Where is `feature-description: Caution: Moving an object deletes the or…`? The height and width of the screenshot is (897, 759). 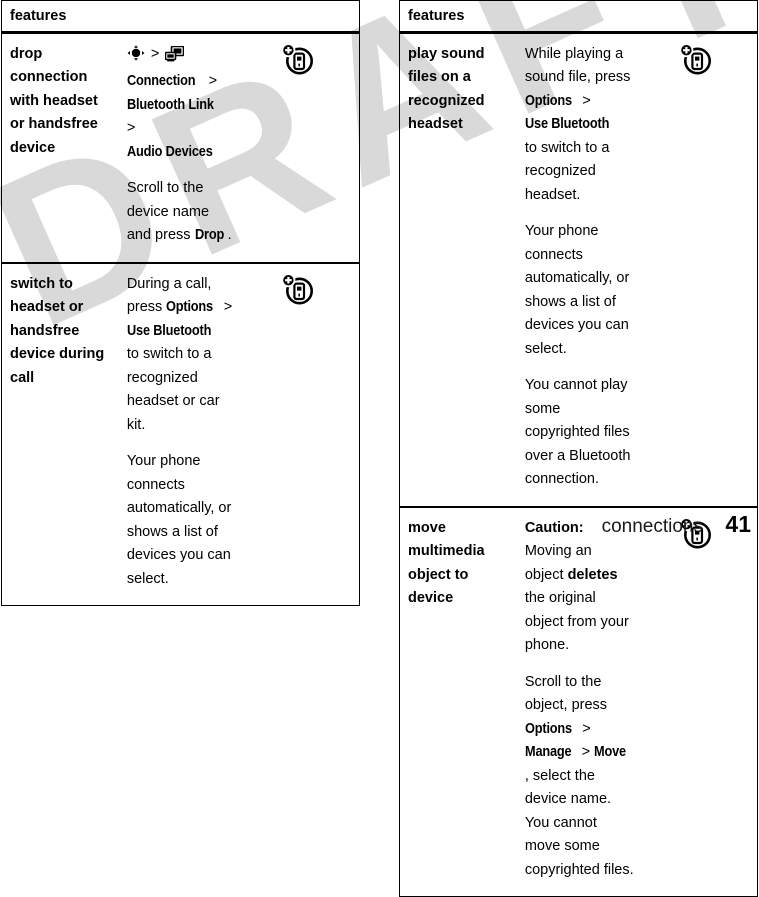
feature-description: Caution: Moving an object deletes the or… is located at coordinates (578, 701).